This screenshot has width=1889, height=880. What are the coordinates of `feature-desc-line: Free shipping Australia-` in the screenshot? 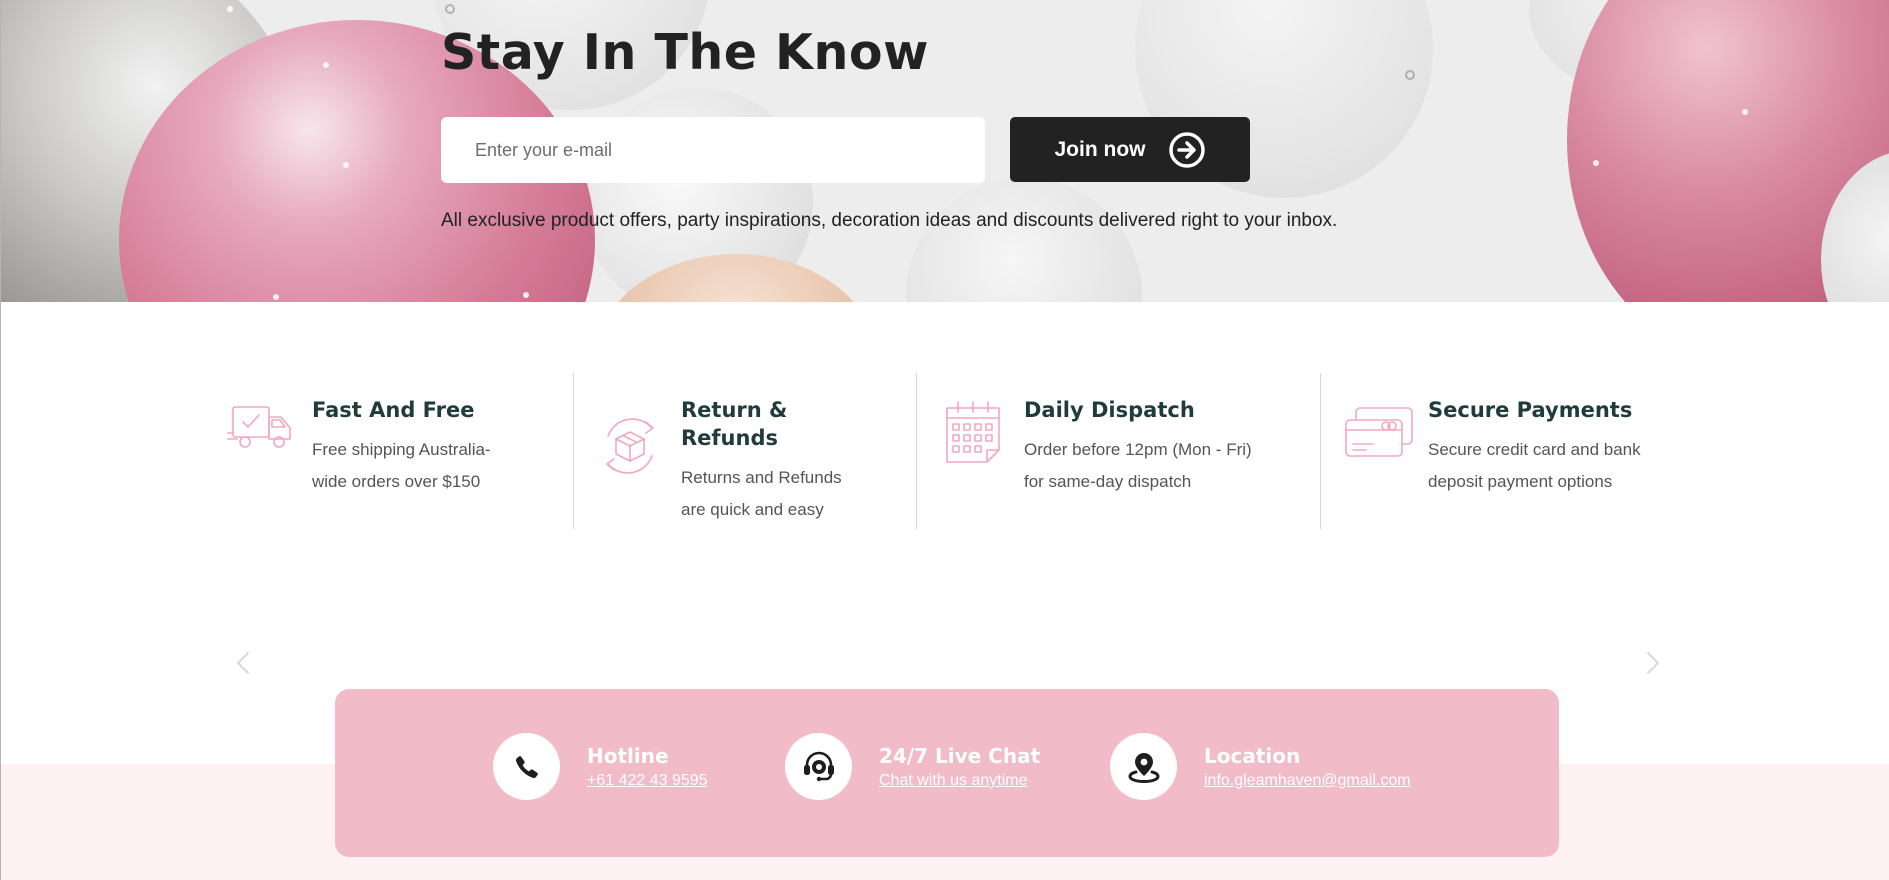 It's located at (401, 449).